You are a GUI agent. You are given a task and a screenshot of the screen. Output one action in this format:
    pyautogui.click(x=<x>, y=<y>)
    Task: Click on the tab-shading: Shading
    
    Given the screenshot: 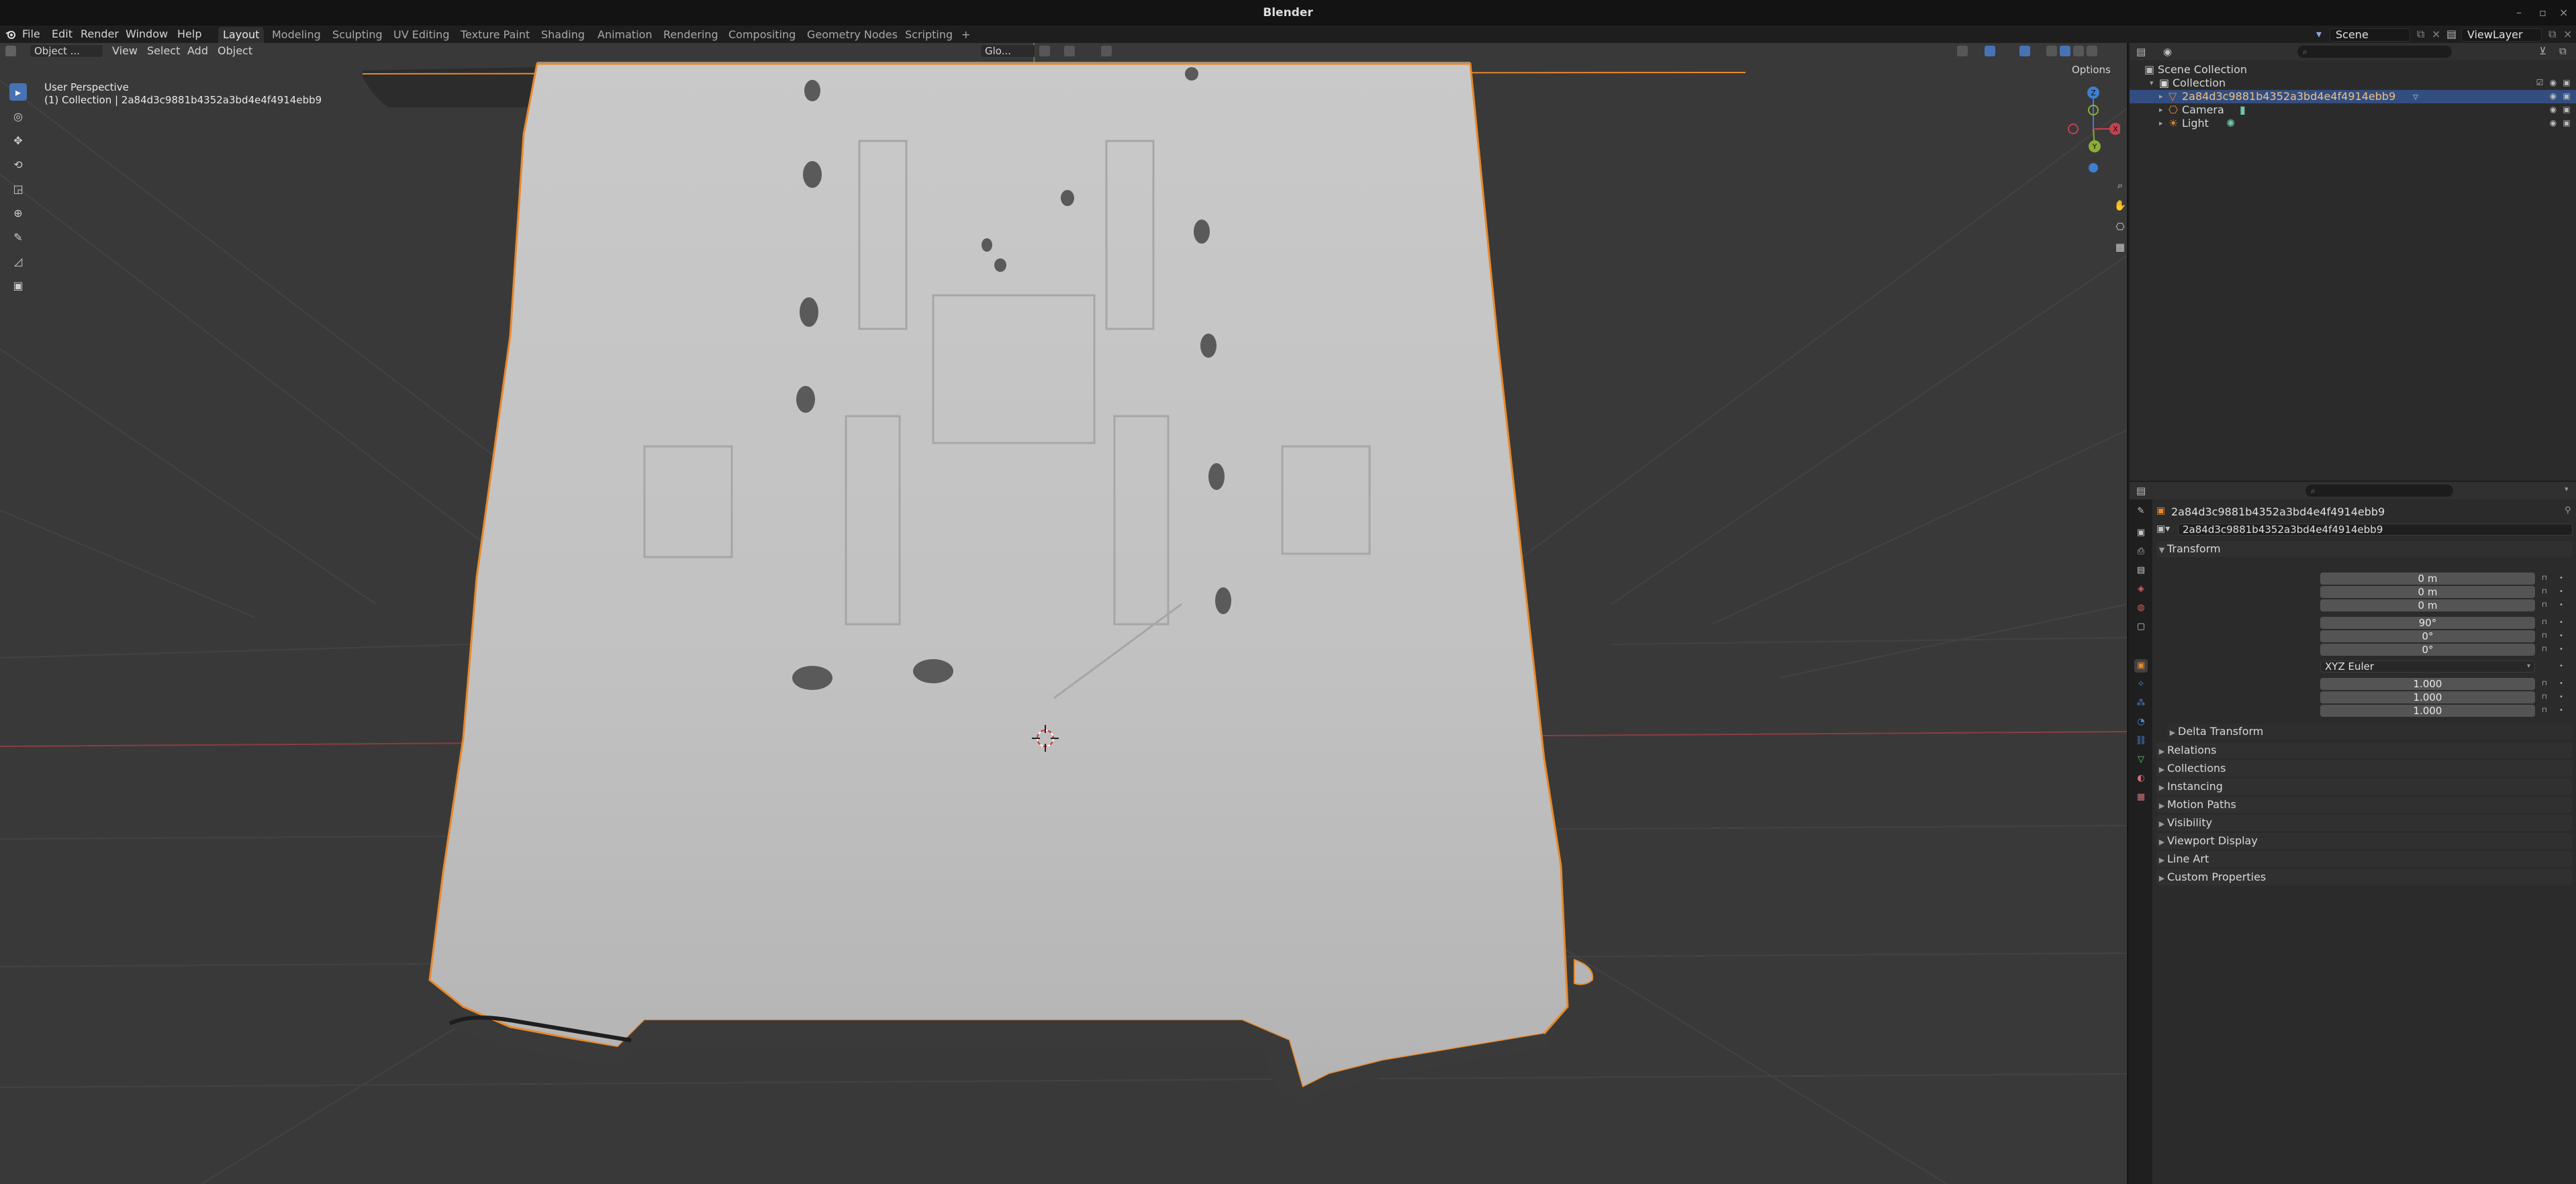 What is the action you would take?
    pyautogui.click(x=562, y=35)
    